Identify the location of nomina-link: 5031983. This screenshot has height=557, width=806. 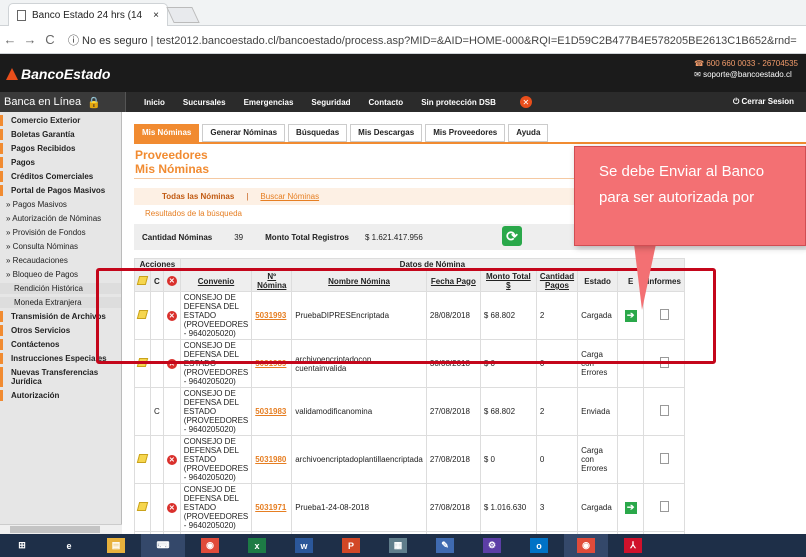
(270, 411).